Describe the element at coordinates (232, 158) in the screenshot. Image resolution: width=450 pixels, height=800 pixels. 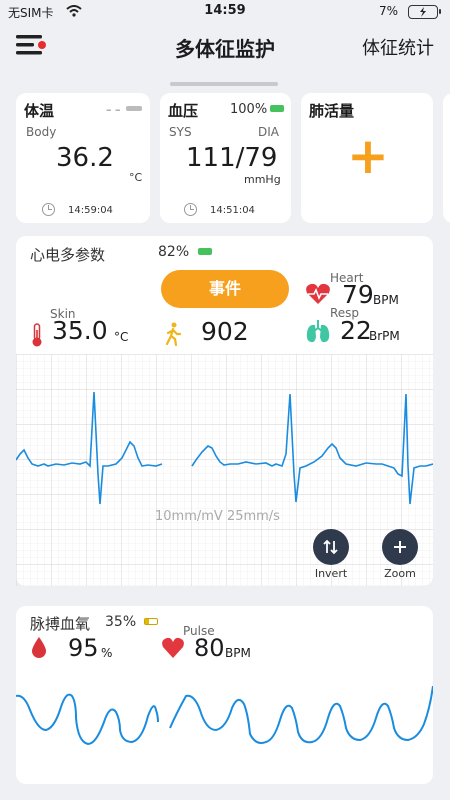
I see `bp-value: 111/79` at that location.